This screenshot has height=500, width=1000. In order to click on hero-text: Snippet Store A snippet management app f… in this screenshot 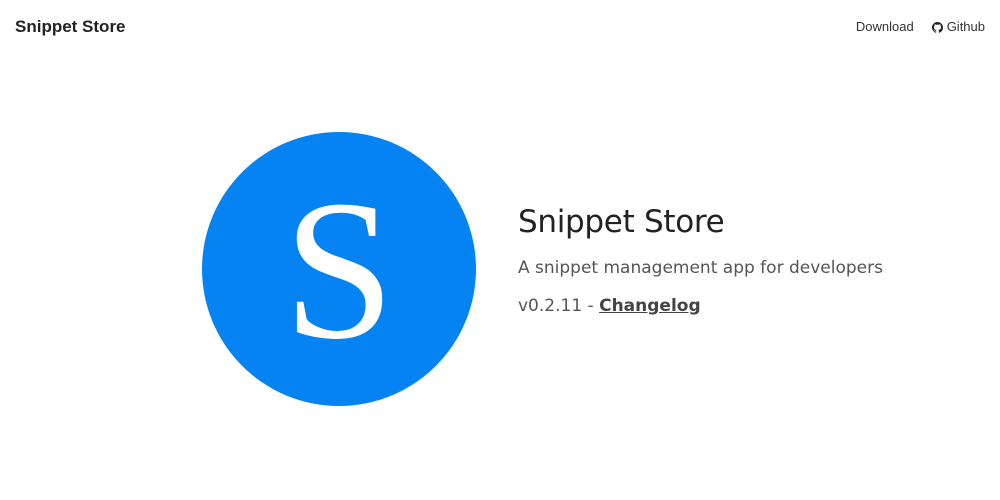, I will do `click(753, 259)`.